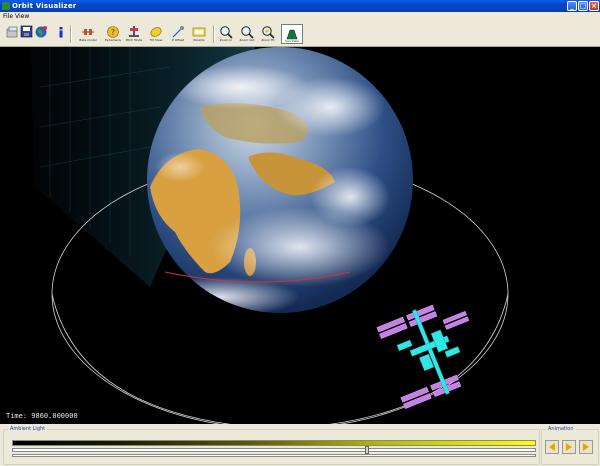  I want to click on zoom-in-button: Zoom In, so click(226, 34).